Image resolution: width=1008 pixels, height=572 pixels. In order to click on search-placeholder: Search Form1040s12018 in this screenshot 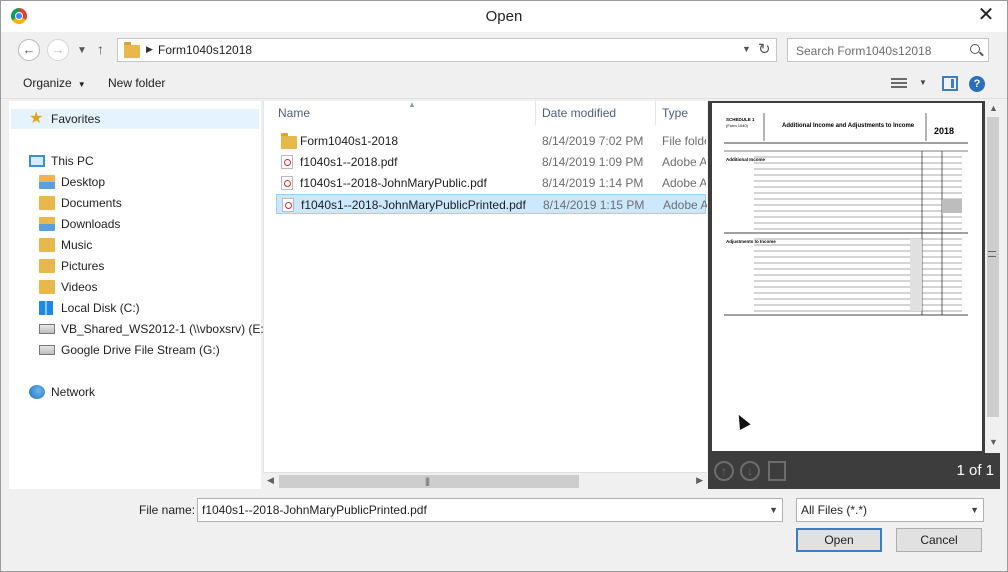, I will do `click(864, 51)`.